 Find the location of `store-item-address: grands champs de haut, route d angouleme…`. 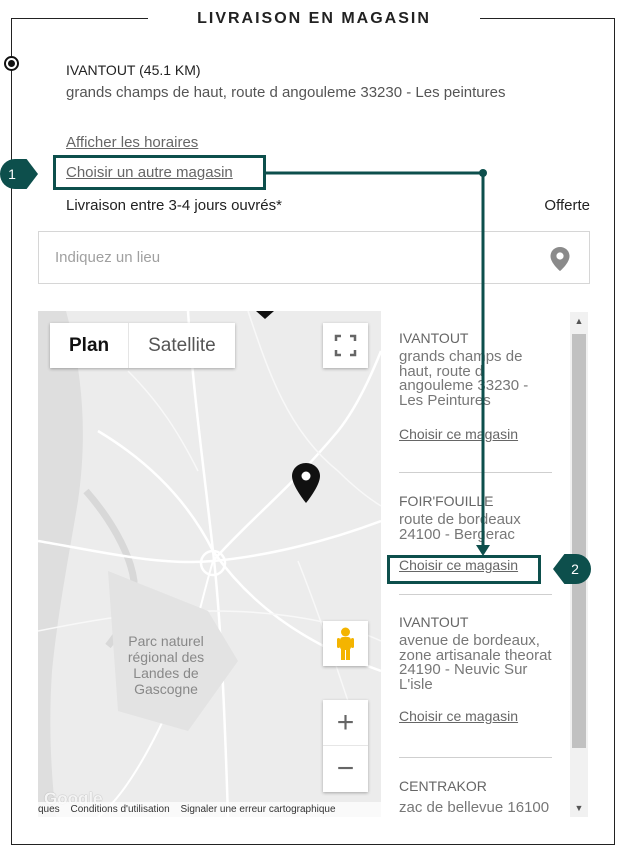

store-item-address: grands champs de haut, route d angouleme… is located at coordinates (464, 378).